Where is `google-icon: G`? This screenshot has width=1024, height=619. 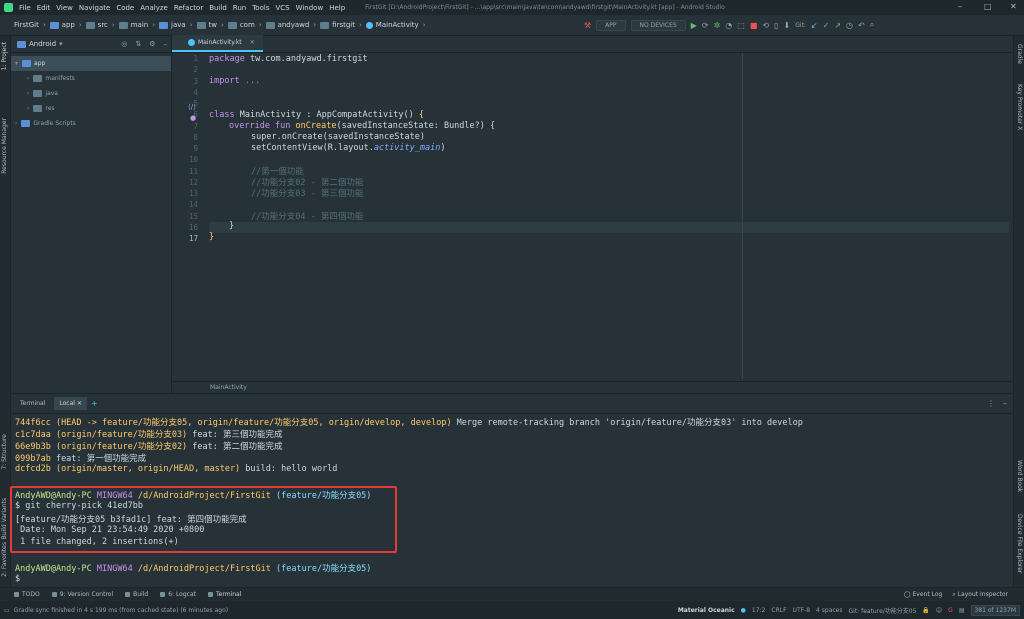
google-icon: G is located at coordinates (950, 610).